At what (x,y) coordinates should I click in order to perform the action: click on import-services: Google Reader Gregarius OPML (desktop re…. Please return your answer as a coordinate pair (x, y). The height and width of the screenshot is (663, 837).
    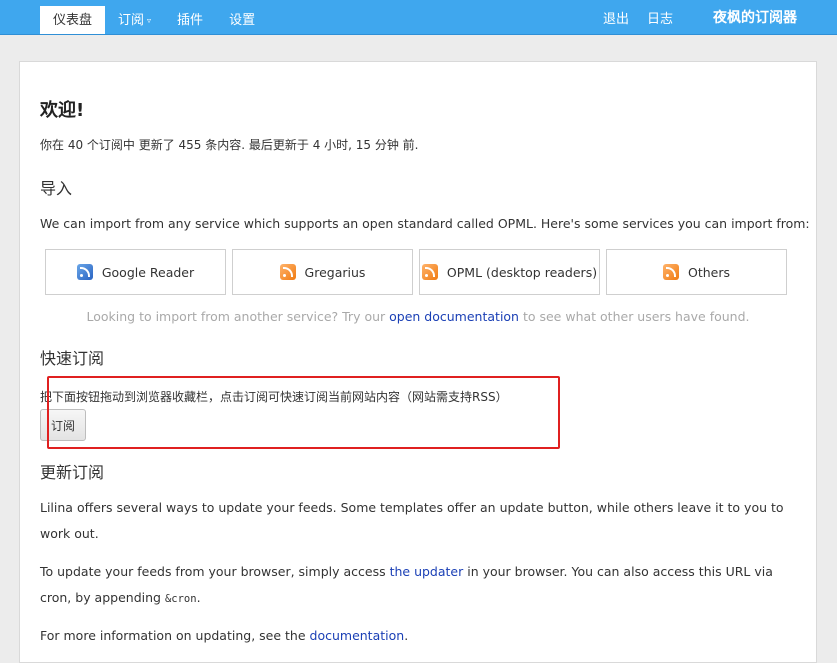
    Looking at the image, I should click on (416, 272).